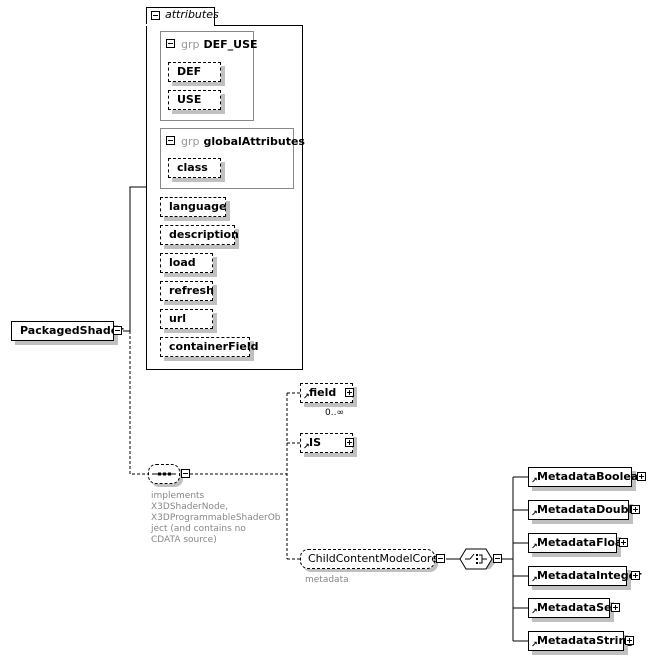 Image resolution: width=656 pixels, height=661 pixels. What do you see at coordinates (189, 99) in the screenshot?
I see `attribute-label: USE` at bounding box center [189, 99].